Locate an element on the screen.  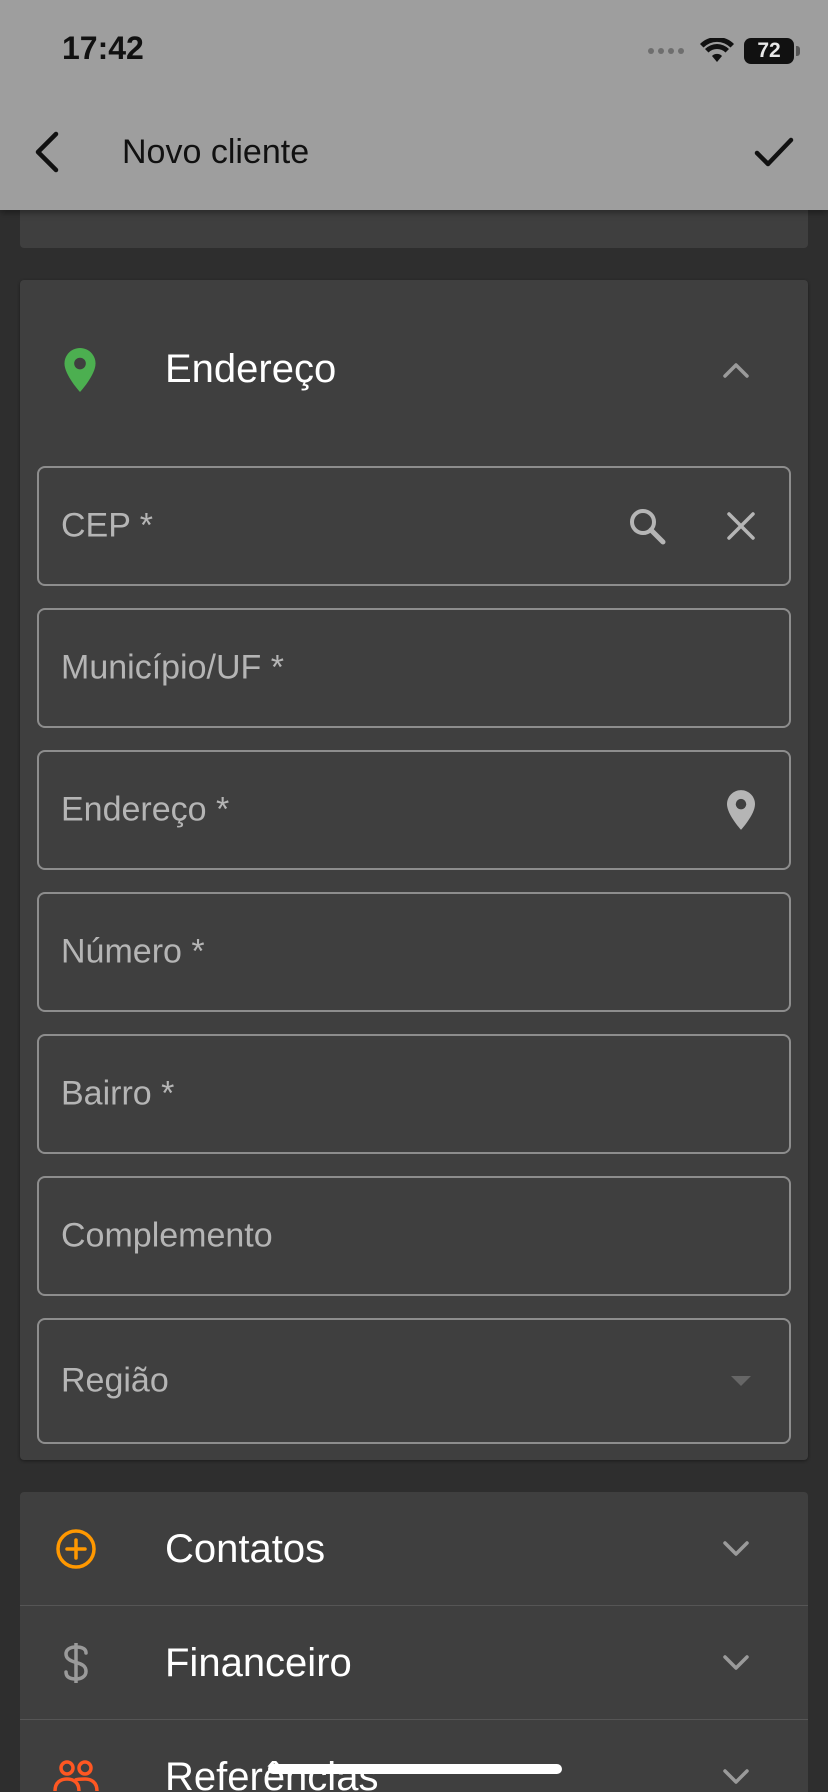
home-indicator is located at coordinates (415, 1769).